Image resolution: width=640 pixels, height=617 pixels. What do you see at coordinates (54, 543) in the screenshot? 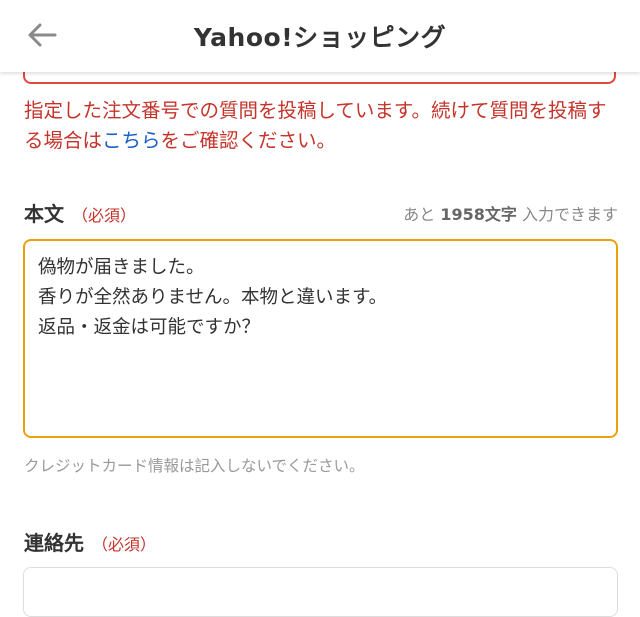
I see `contact-field-label: 連絡先` at bounding box center [54, 543].